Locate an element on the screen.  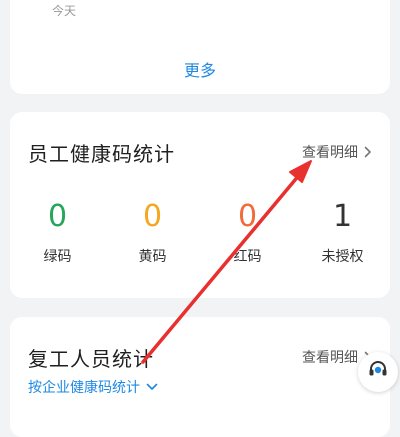
today-label: 今天 is located at coordinates (64, 11).